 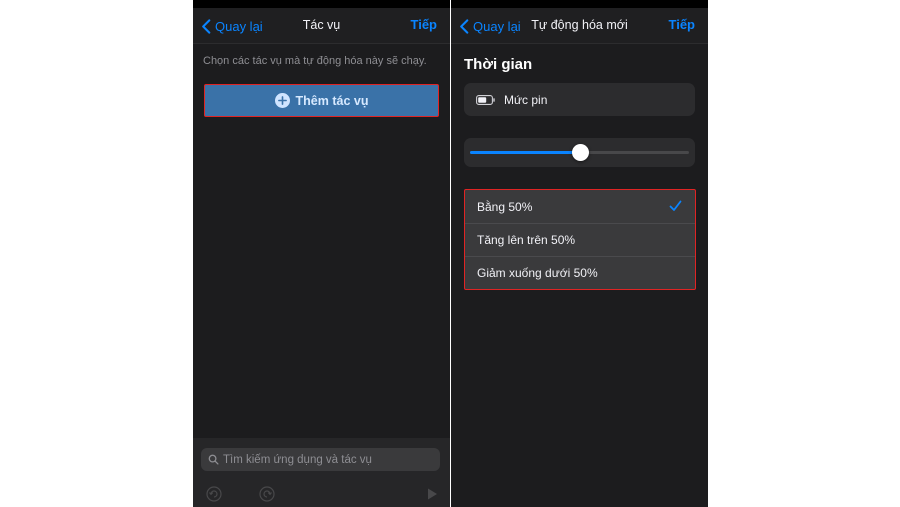 What do you see at coordinates (321, 26) in the screenshot?
I see `nav-bar: Quay lại Tác vụ Tiếp` at bounding box center [321, 26].